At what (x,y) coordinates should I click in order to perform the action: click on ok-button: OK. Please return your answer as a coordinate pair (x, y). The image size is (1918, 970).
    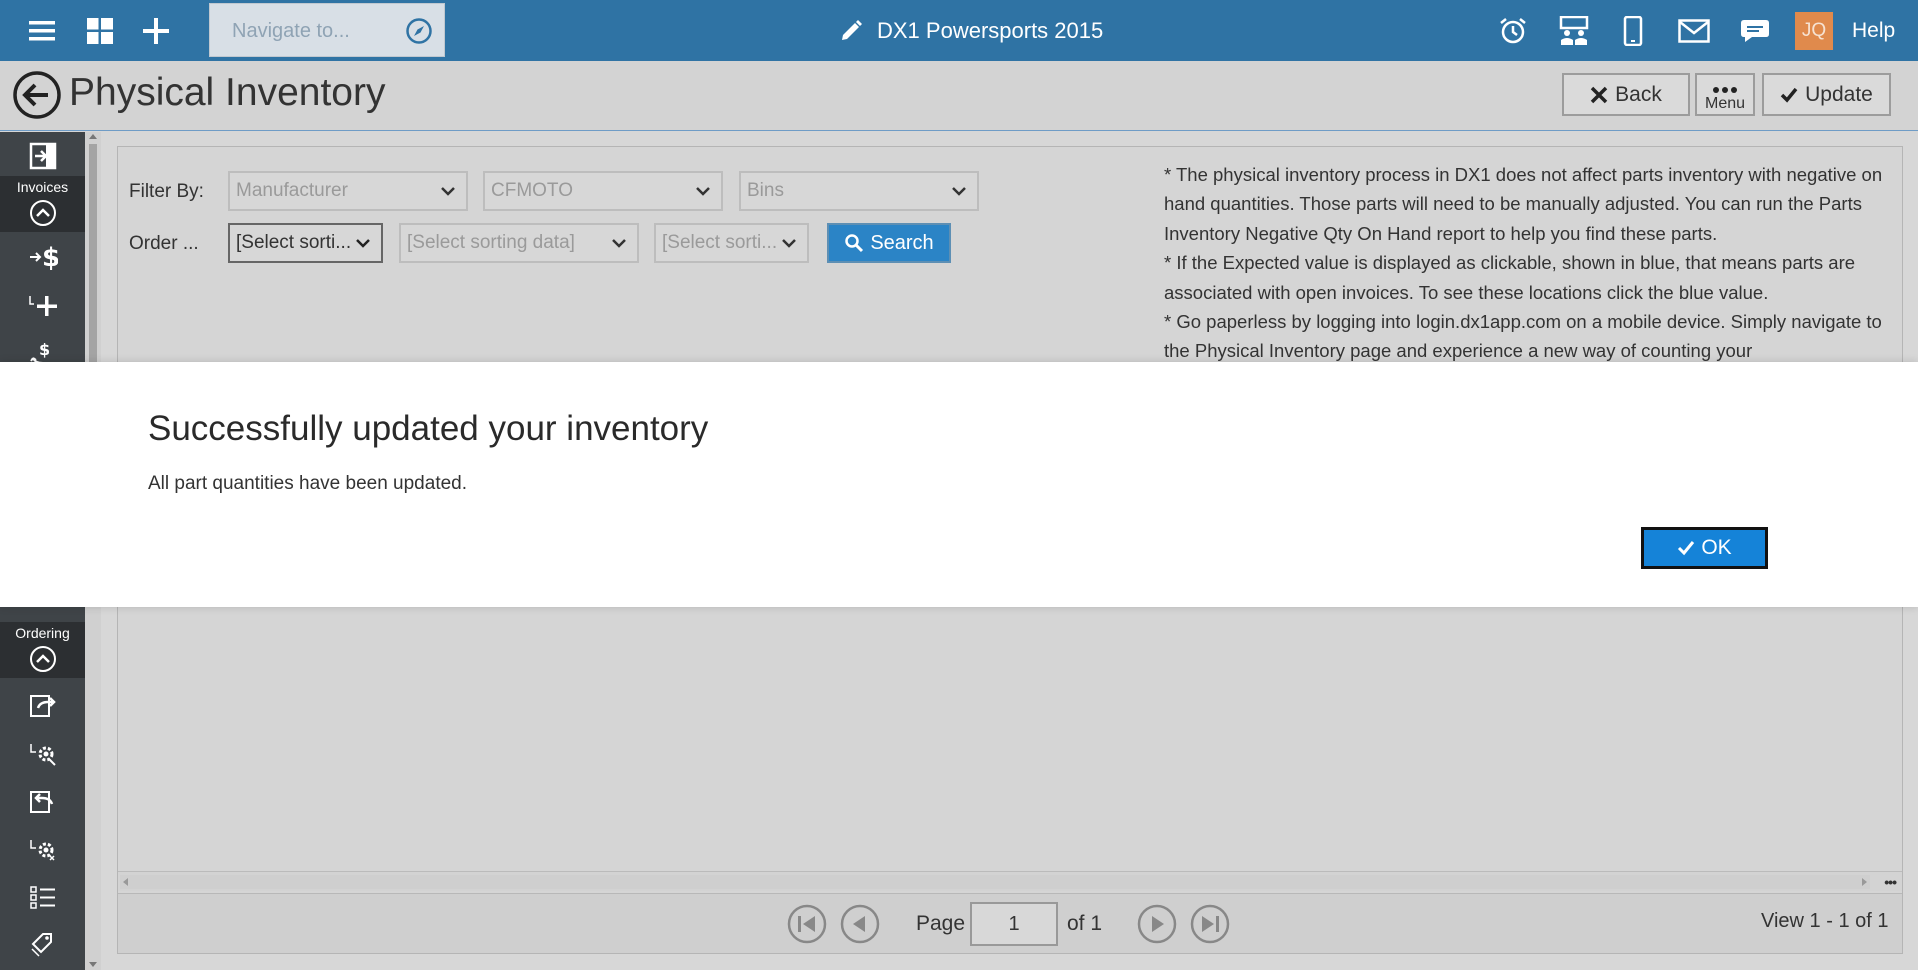
    Looking at the image, I should click on (1704, 548).